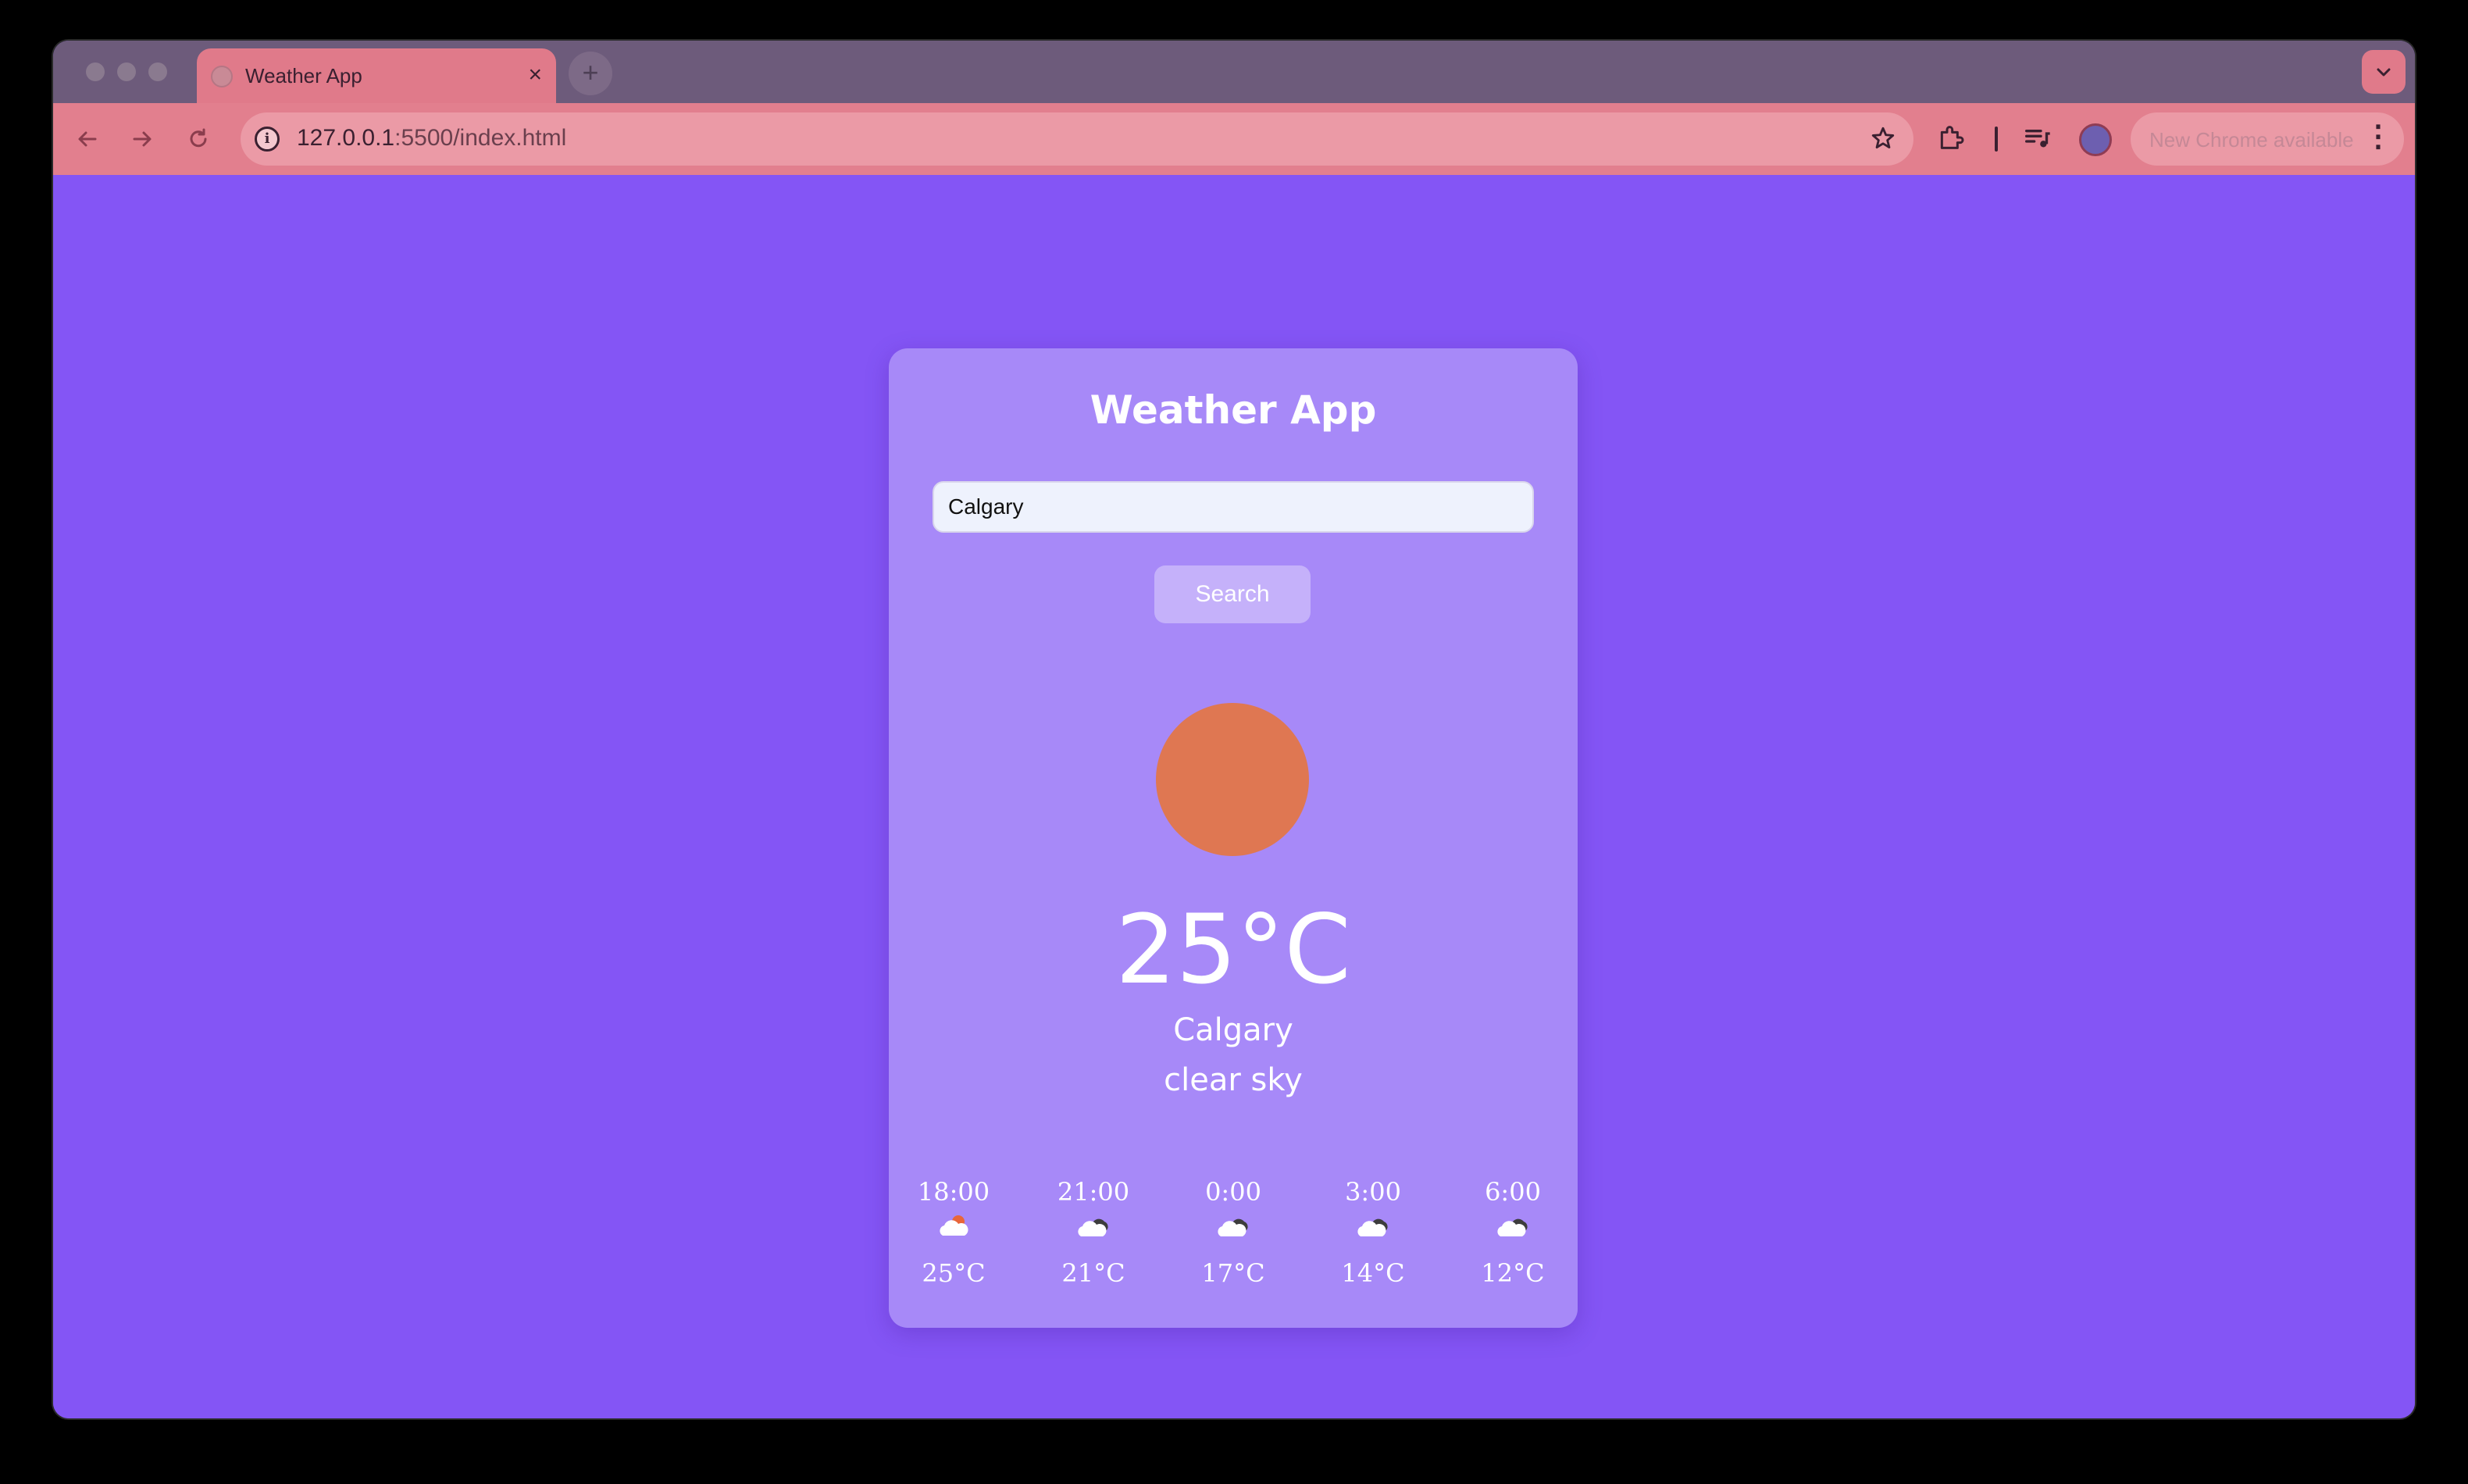 The width and height of the screenshot is (2468, 1484). I want to click on partly-cloudy-day-icon, so click(954, 1231).